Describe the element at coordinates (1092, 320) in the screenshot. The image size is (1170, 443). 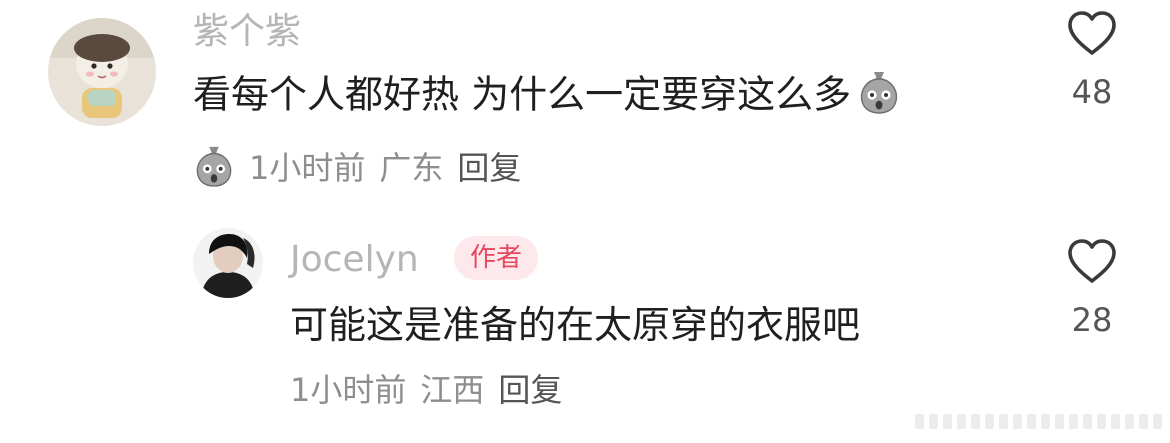
I see `like-count: 28` at that location.